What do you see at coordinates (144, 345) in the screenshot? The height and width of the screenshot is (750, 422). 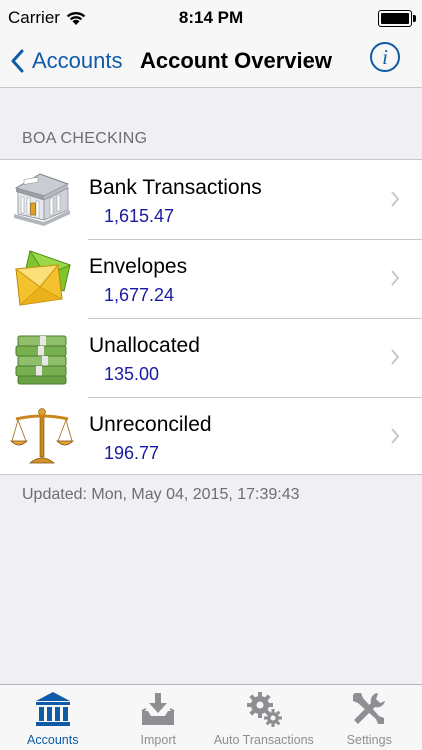 I see `row-title: Unallocated` at bounding box center [144, 345].